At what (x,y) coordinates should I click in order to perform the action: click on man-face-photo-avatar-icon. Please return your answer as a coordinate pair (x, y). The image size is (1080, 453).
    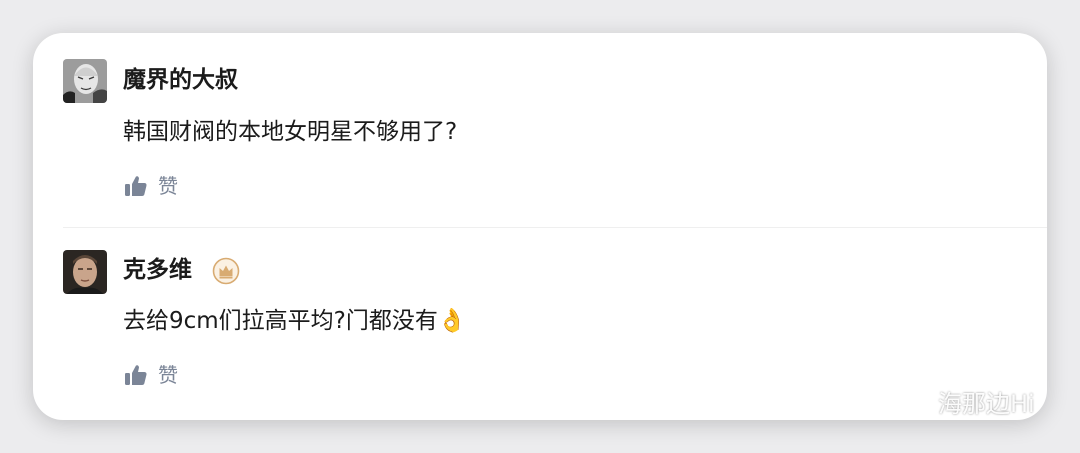
    Looking at the image, I should click on (85, 272).